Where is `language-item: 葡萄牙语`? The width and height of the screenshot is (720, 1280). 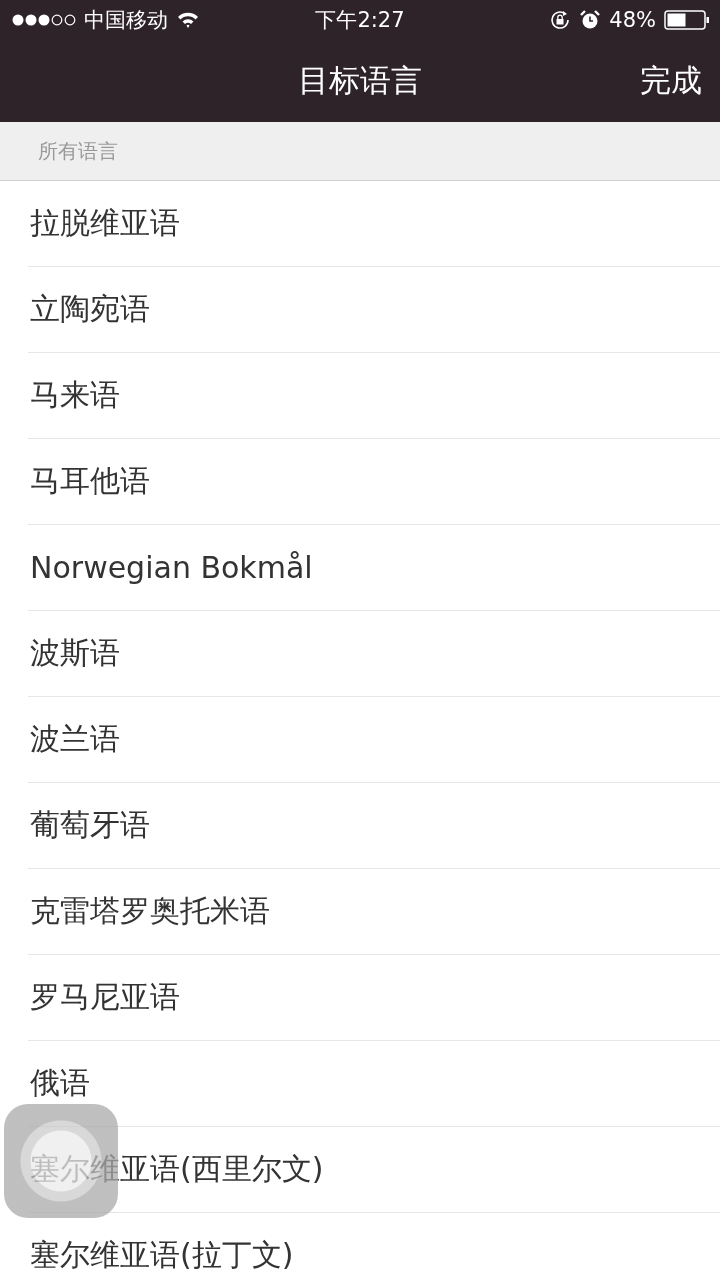
language-item: 葡萄牙语 is located at coordinates (374, 826).